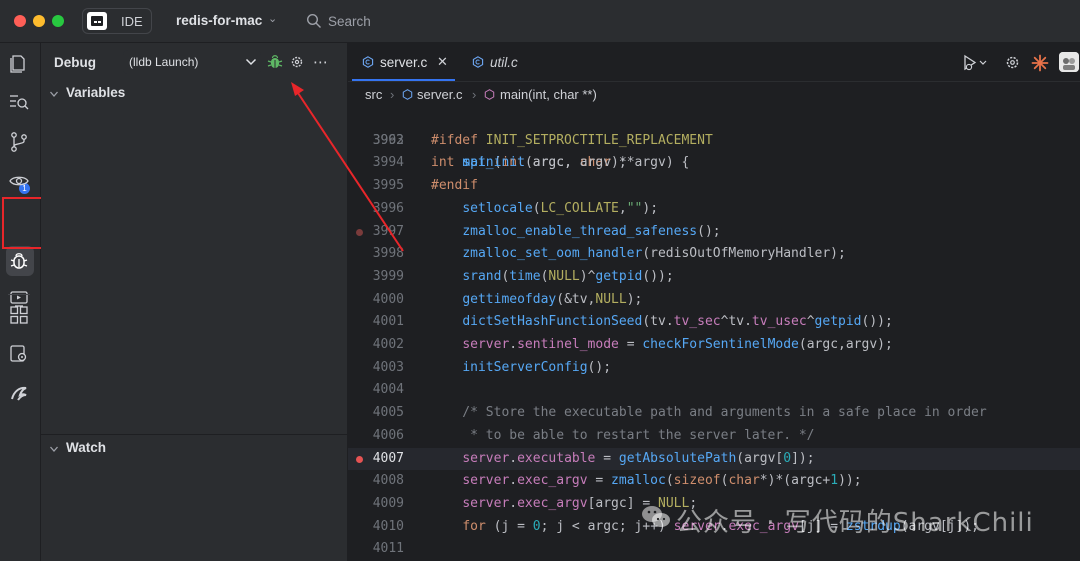  What do you see at coordinates (20, 21) in the screenshot?
I see `close-window-button` at bounding box center [20, 21].